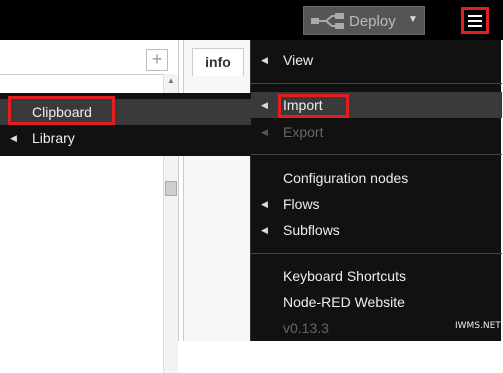 This screenshot has width=503, height=373. What do you see at coordinates (298, 60) in the screenshot?
I see `menu-item-label: View` at bounding box center [298, 60].